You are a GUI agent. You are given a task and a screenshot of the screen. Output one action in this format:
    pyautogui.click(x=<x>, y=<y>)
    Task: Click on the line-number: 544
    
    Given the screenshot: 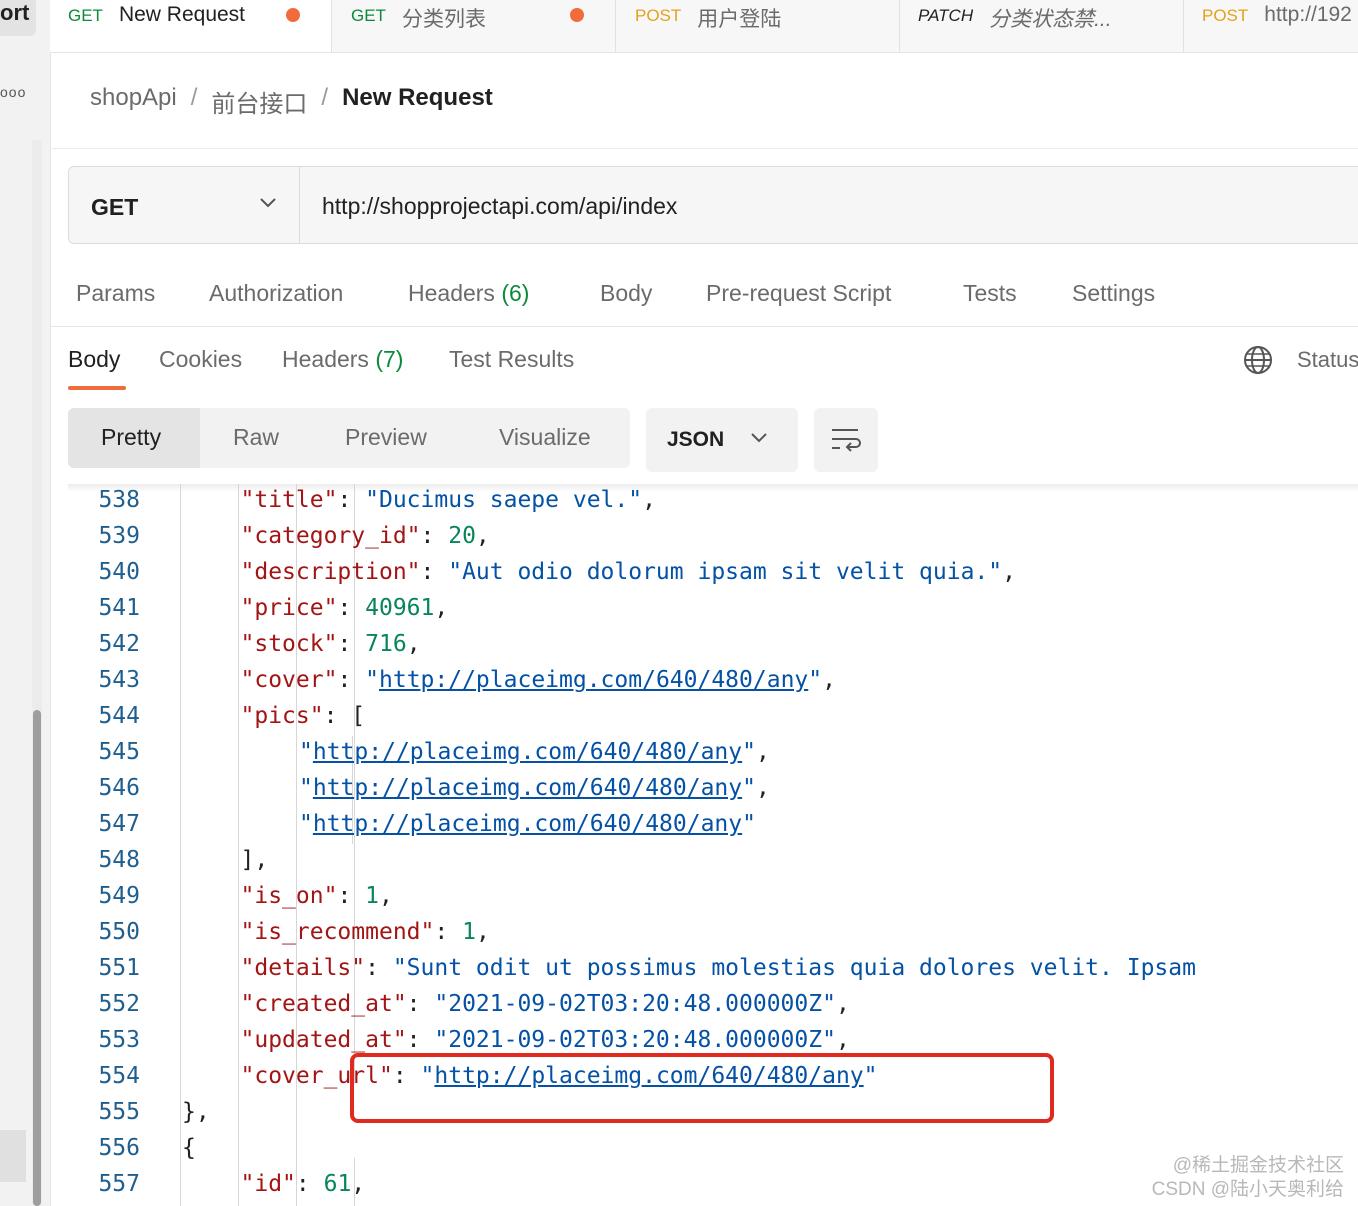 What is the action you would take?
    pyautogui.click(x=119, y=716)
    